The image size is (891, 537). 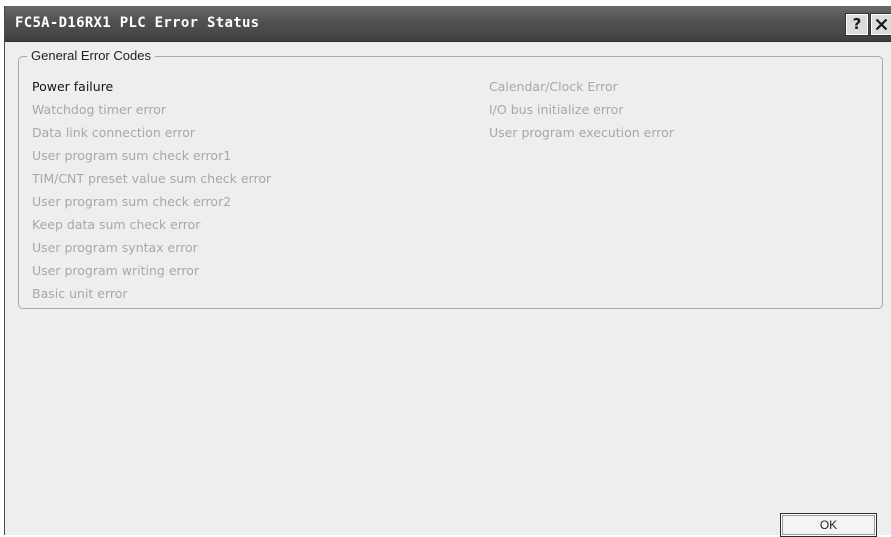 I want to click on title-bar: FC5A-D16RX1 PLC Error Status ?, so click(x=448, y=24).